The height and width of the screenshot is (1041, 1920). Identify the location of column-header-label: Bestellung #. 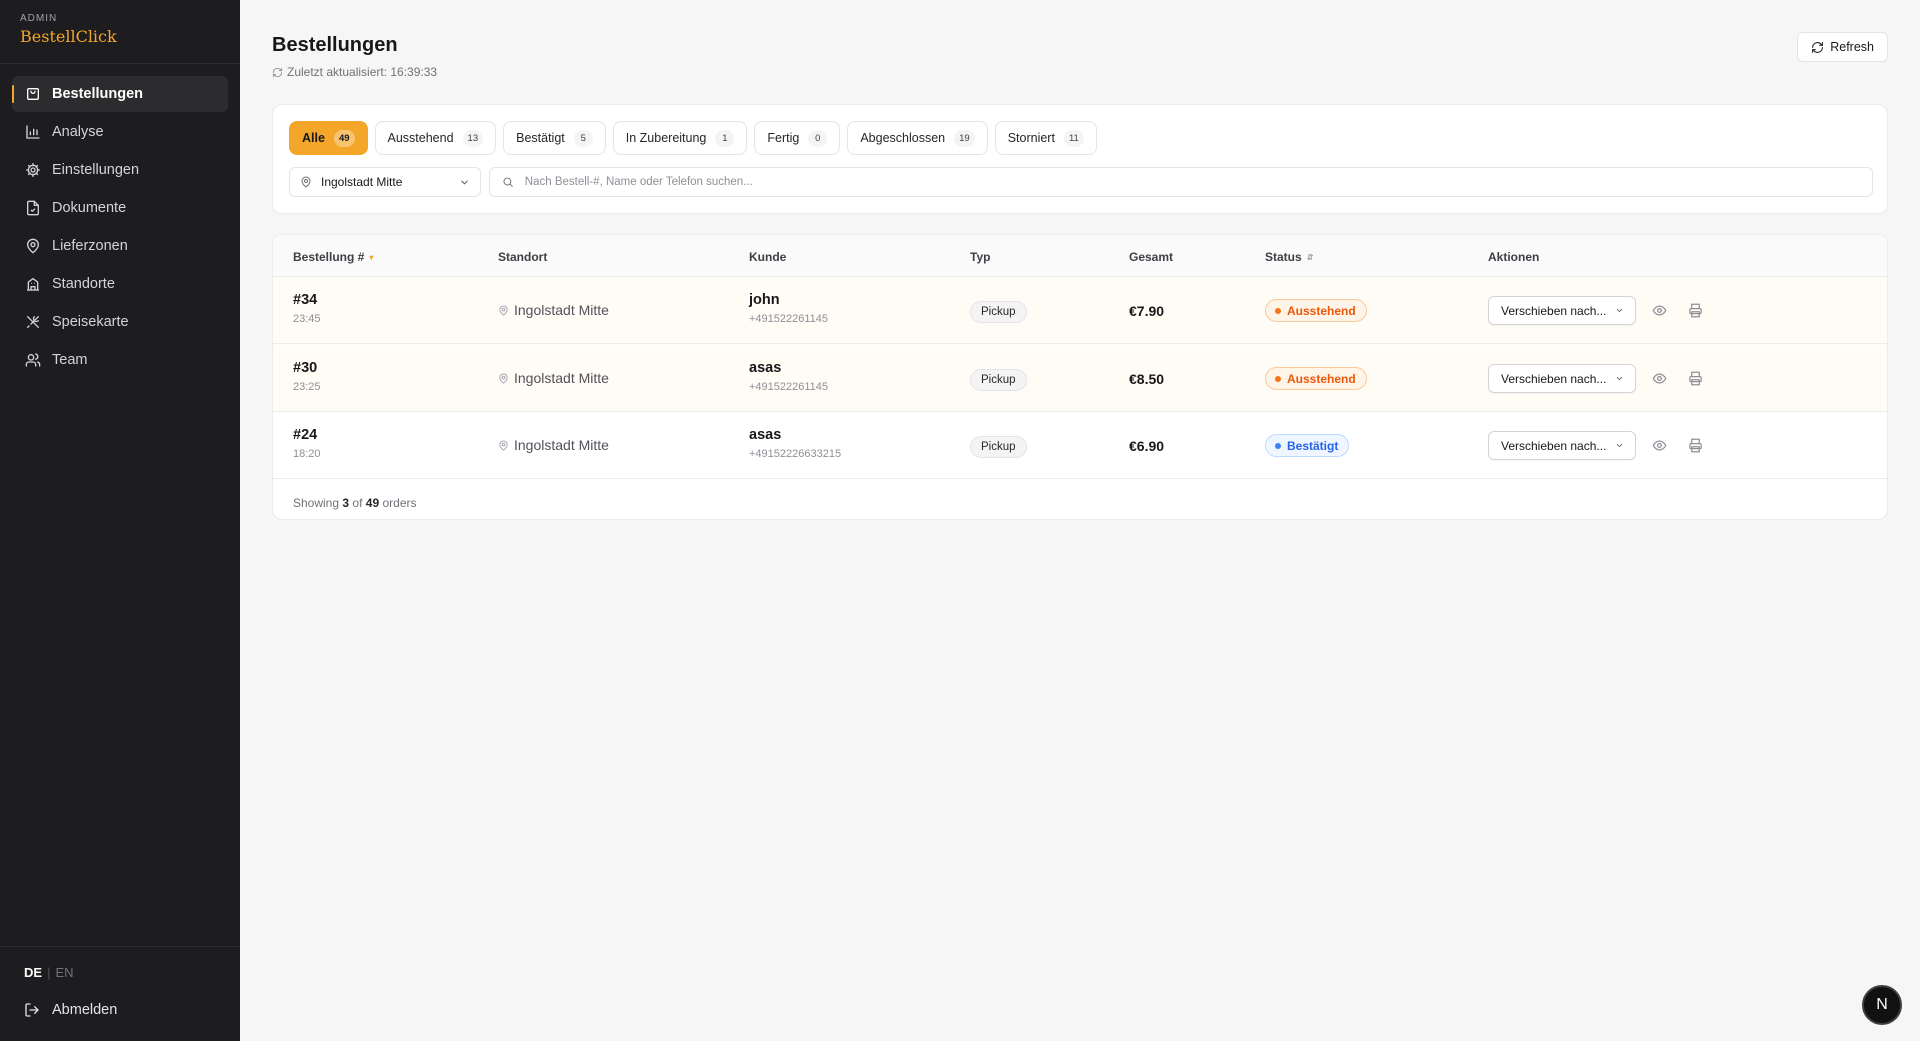
(329, 257).